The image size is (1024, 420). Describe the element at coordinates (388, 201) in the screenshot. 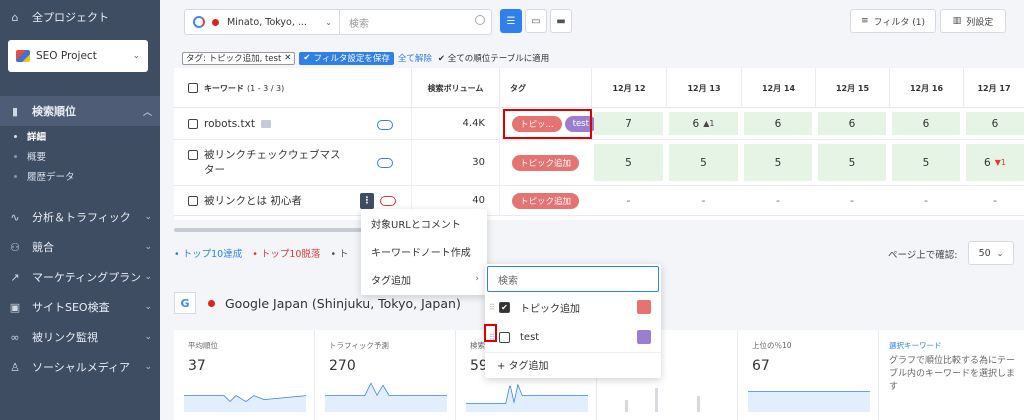

I see `link-broken-icon` at that location.